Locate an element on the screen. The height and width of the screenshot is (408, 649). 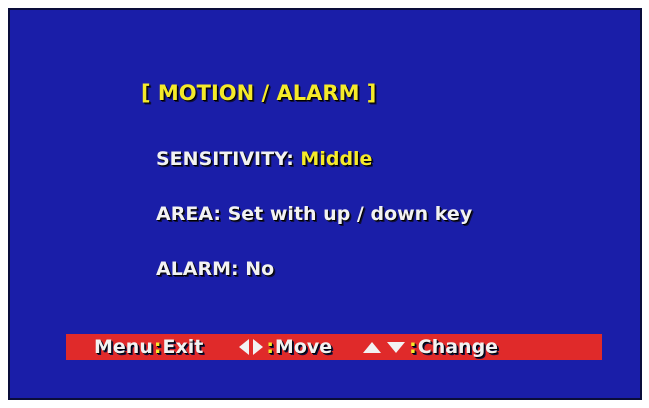
area-row: AREA: Set with up / down key is located at coordinates (314, 214).